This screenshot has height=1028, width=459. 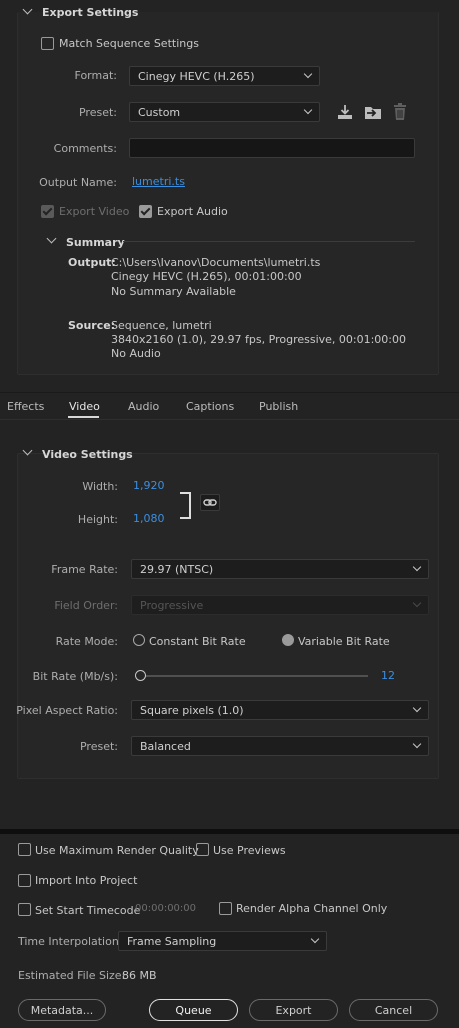 I want to click on bit-rate-slider-track, so click(x=252, y=676).